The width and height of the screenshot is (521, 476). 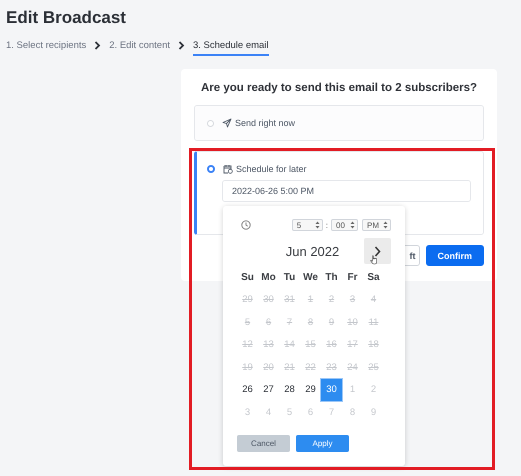 I want to click on apply-button: Apply, so click(x=322, y=443).